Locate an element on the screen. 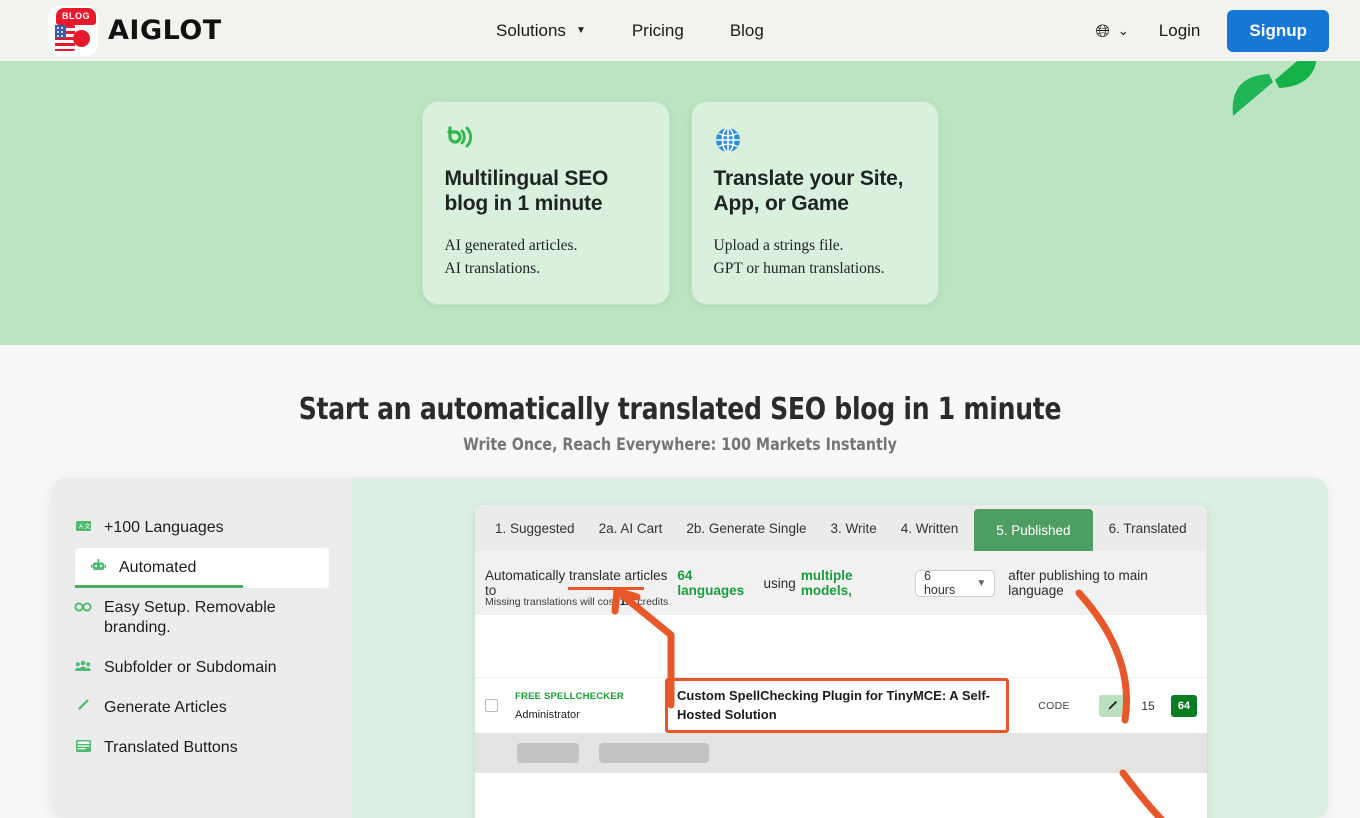  nav-item-blog: Blog is located at coordinates (747, 31).